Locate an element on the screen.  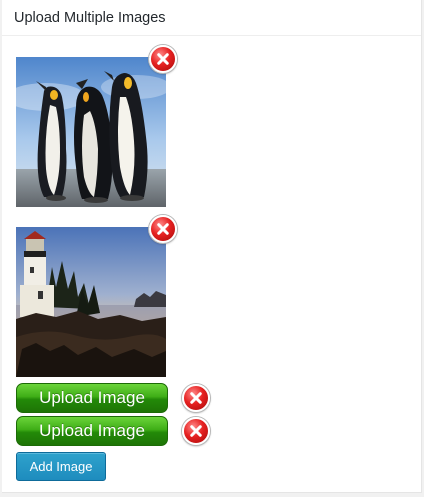
delete-image-2-button is located at coordinates (163, 229).